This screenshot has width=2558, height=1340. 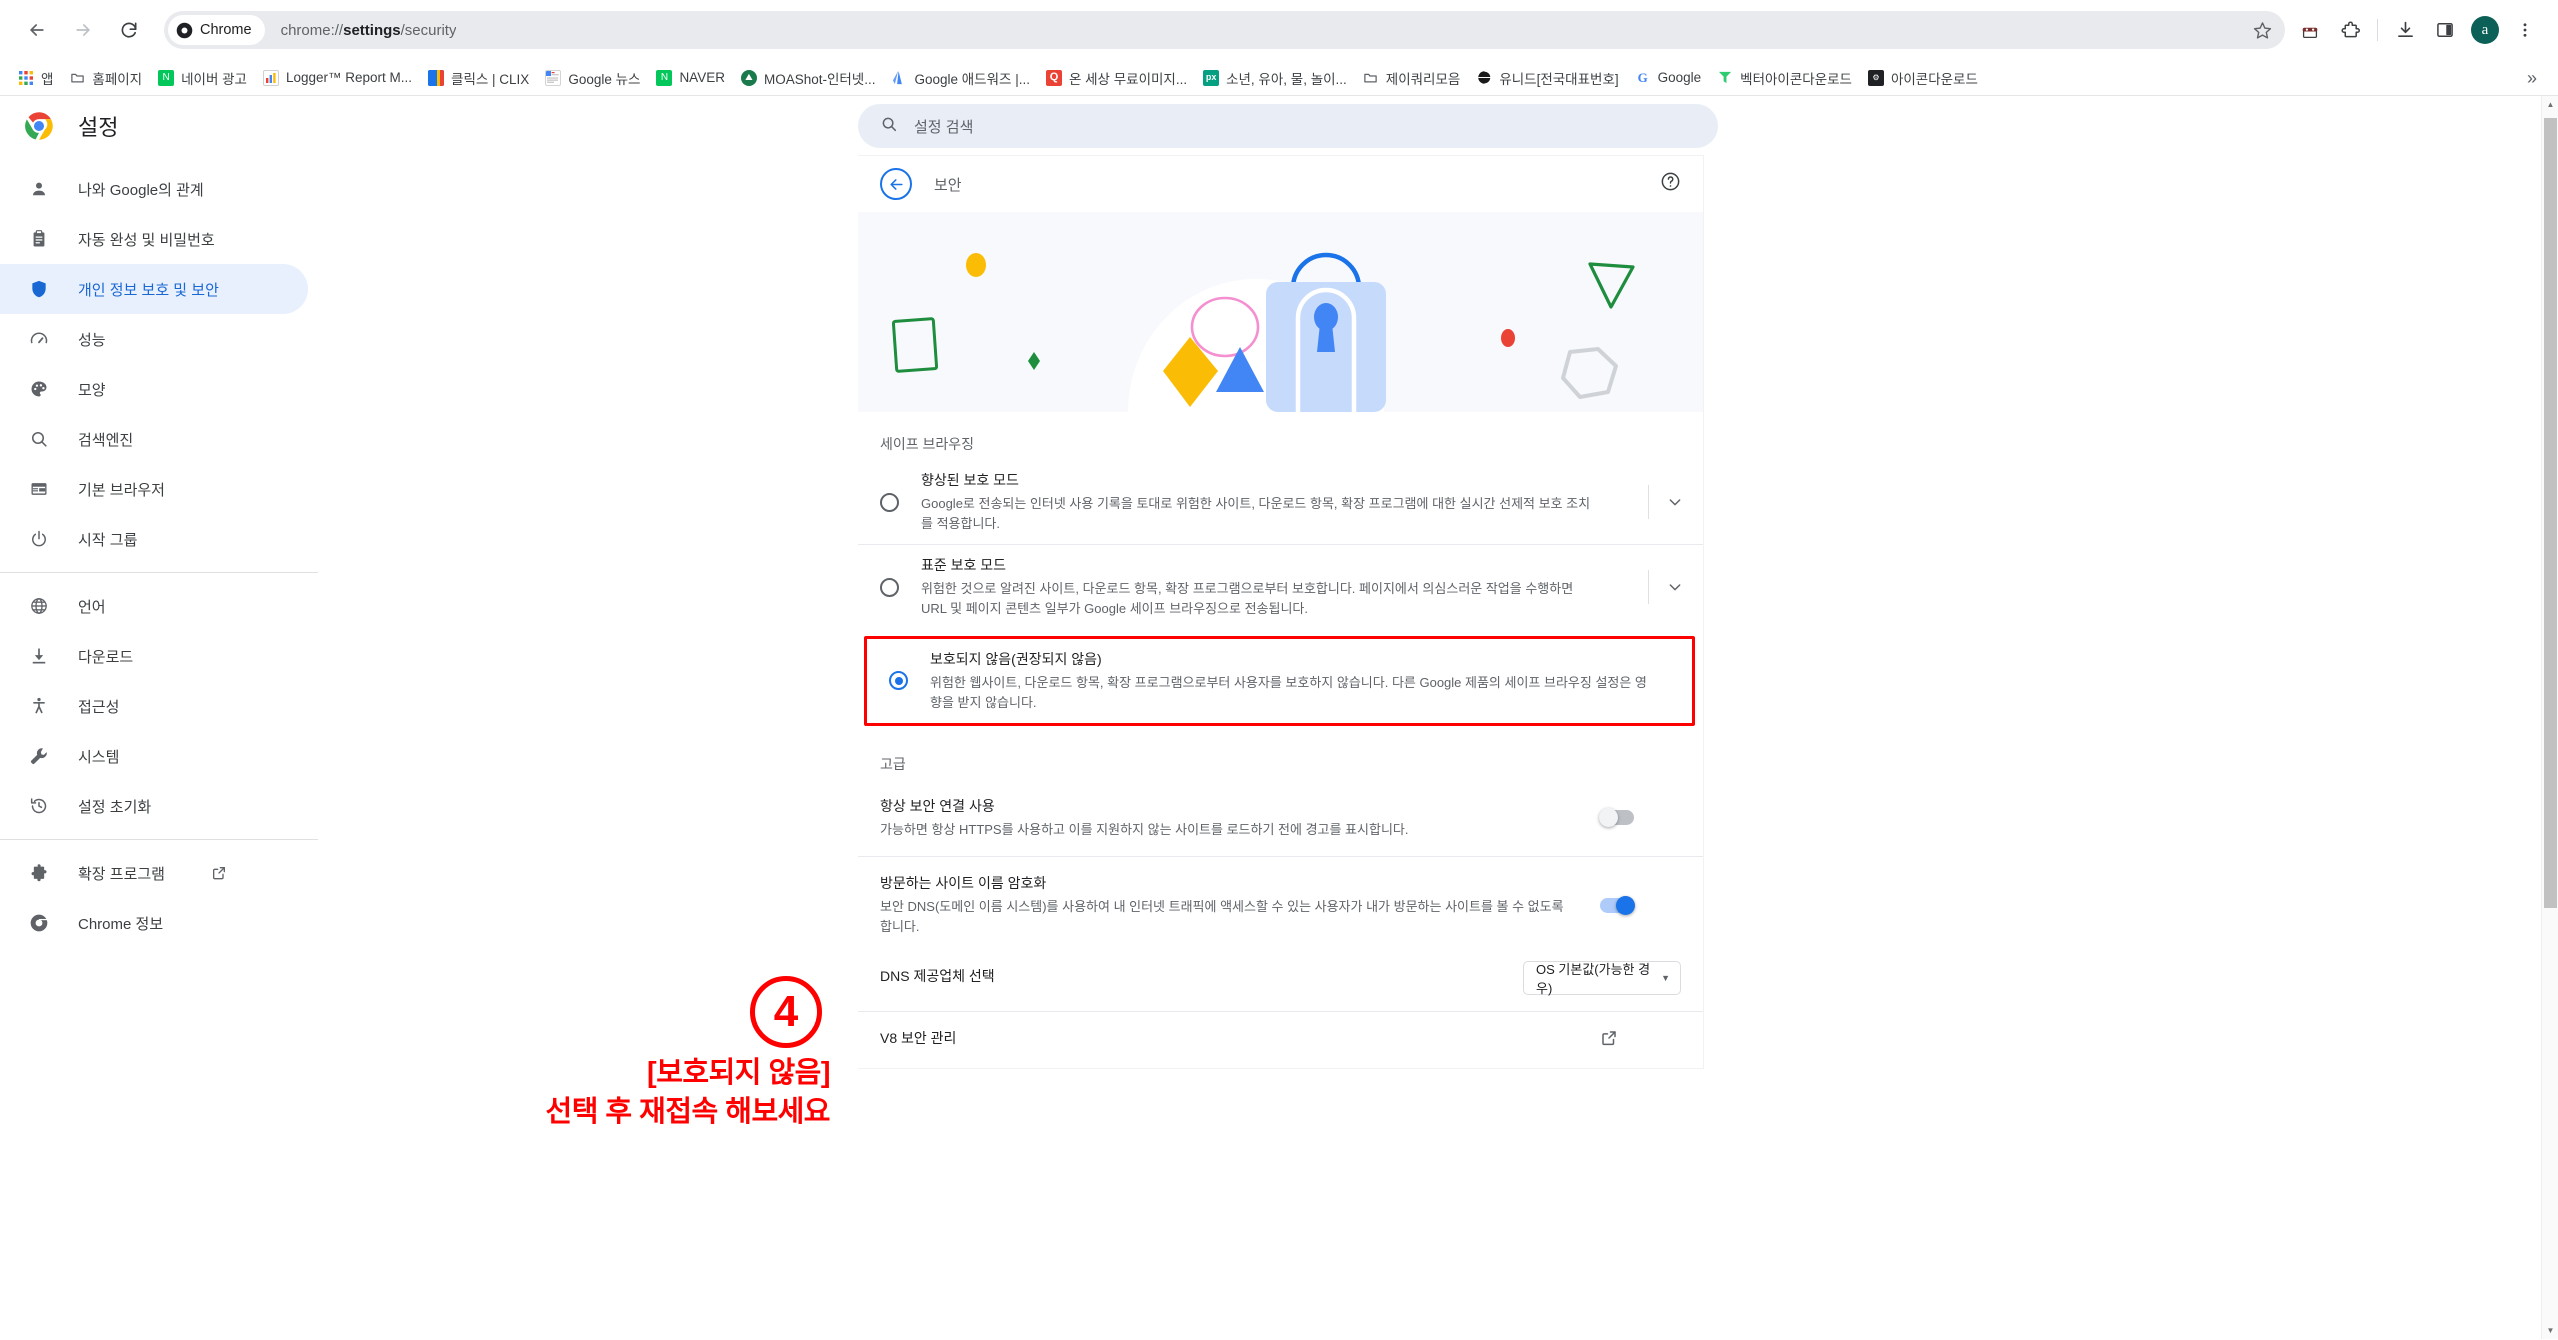 What do you see at coordinates (429, 656) in the screenshot?
I see `sidebar-item-downloads: 다운로드` at bounding box center [429, 656].